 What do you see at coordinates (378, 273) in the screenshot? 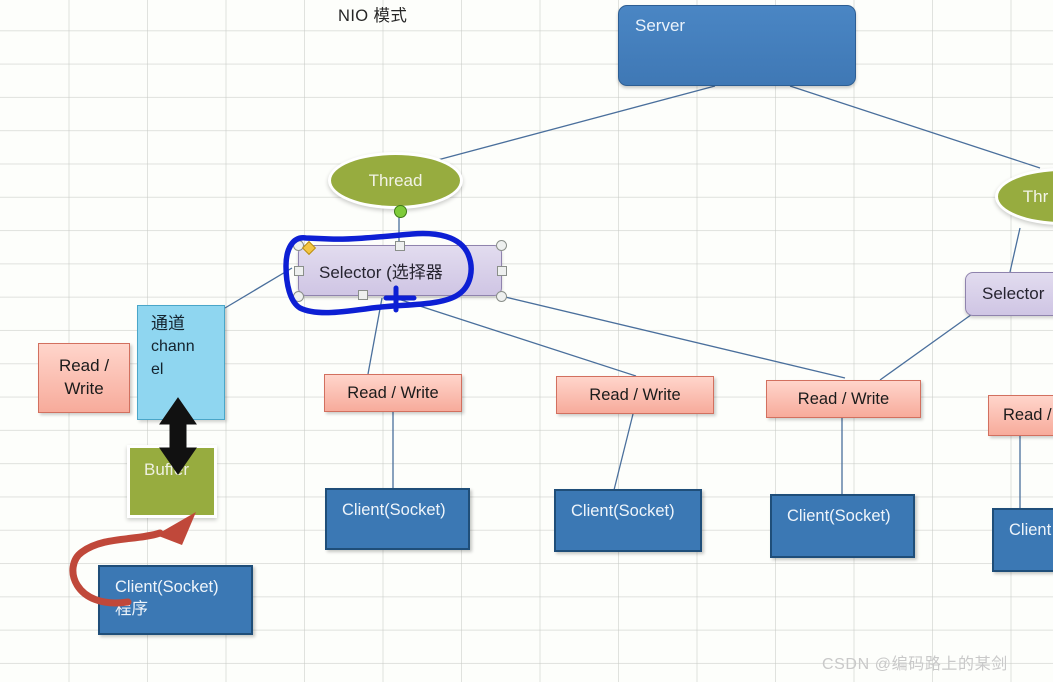
I see `ink-annotation-selector` at bounding box center [378, 273].